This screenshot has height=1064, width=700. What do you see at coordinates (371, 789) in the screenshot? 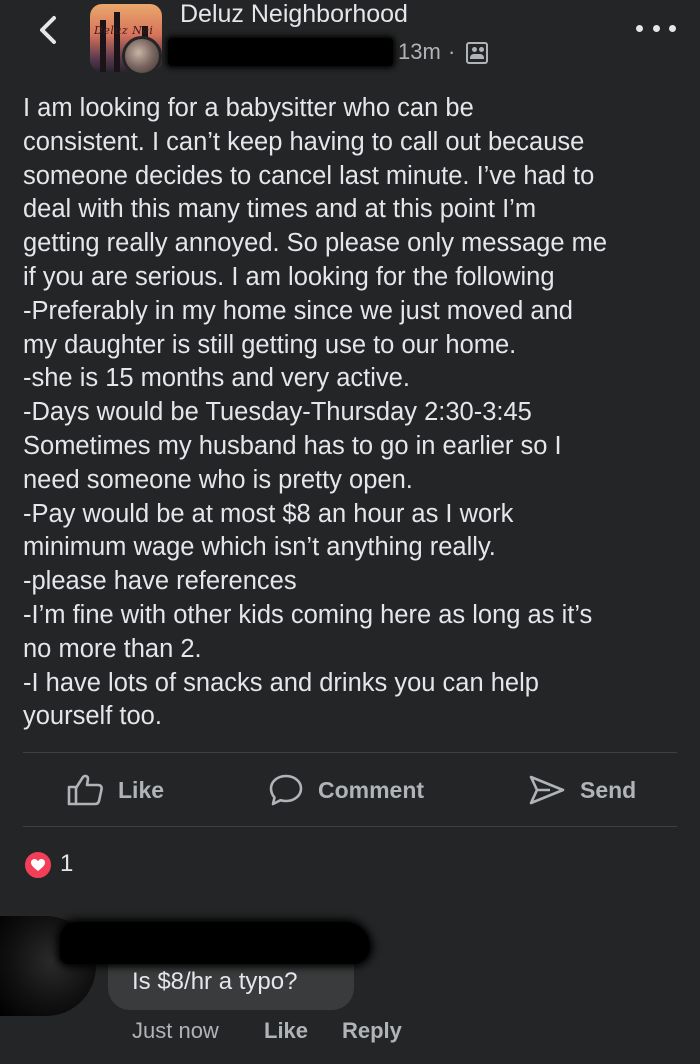
I see `comment-label: Comment` at bounding box center [371, 789].